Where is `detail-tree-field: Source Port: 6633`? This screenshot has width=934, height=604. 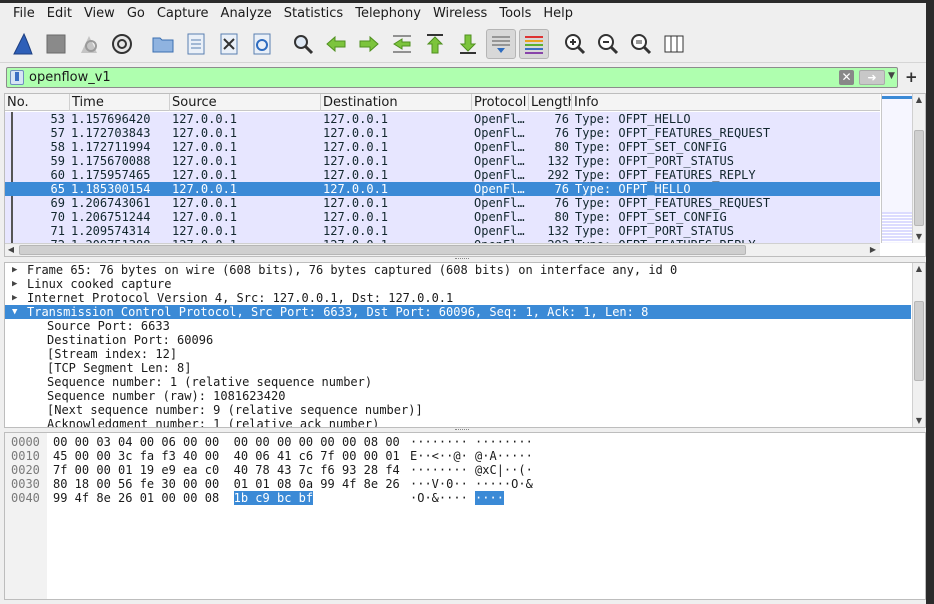 detail-tree-field: Source Port: 6633 is located at coordinates (465, 326).